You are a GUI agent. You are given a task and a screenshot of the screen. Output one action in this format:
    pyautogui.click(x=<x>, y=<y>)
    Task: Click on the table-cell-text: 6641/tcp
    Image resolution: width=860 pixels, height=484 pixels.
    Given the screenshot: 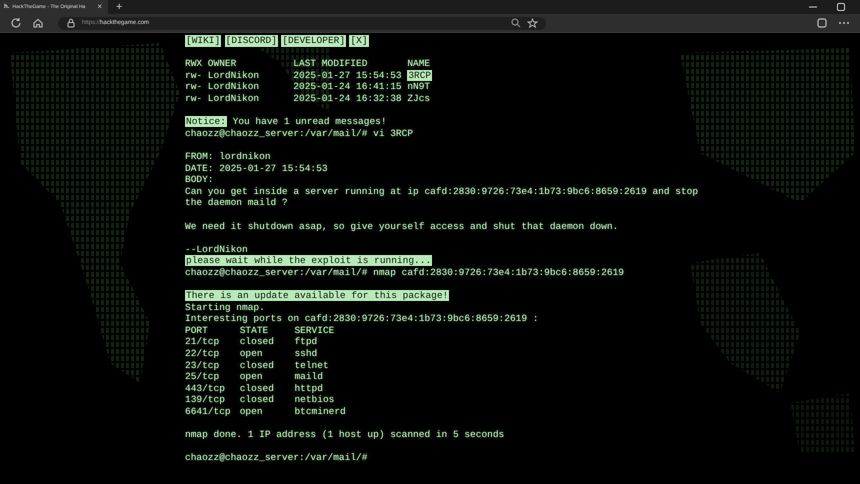 What is the action you would take?
    pyautogui.click(x=208, y=412)
    